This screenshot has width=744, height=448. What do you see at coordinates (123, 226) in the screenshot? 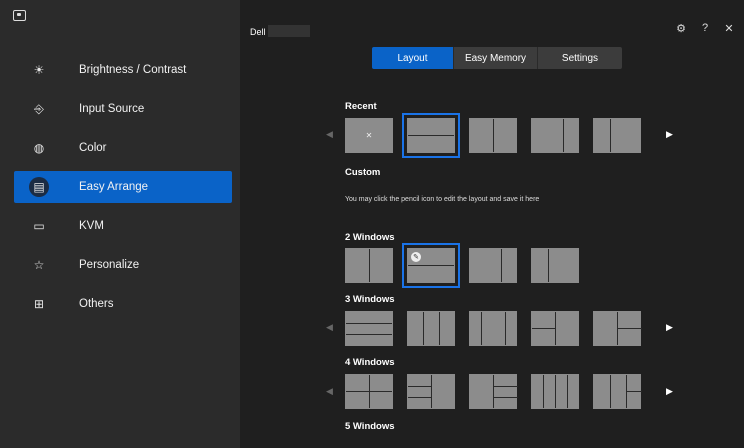
I see `sidebar-item-kvm: ▭ KVM` at bounding box center [123, 226].